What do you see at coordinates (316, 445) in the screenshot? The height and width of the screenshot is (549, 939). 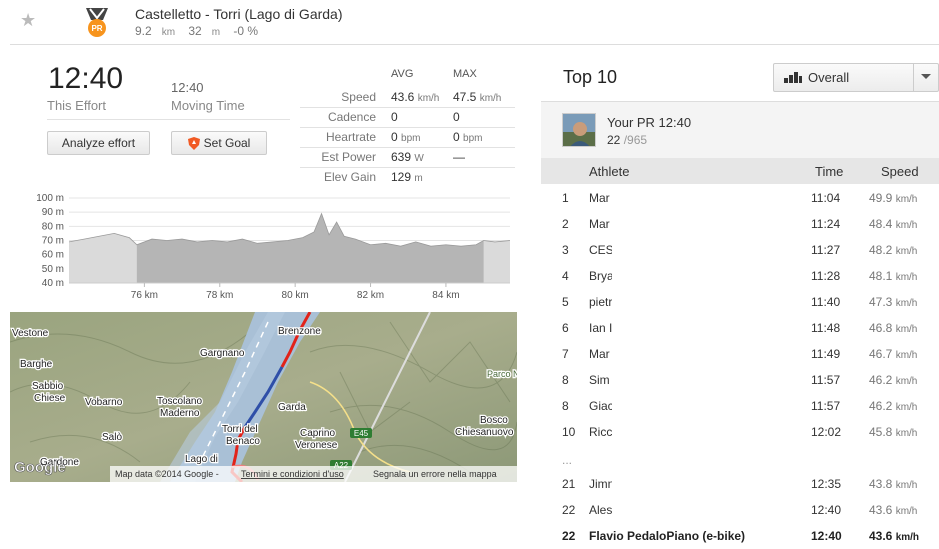 I see `map-label: Veronese` at bounding box center [316, 445].